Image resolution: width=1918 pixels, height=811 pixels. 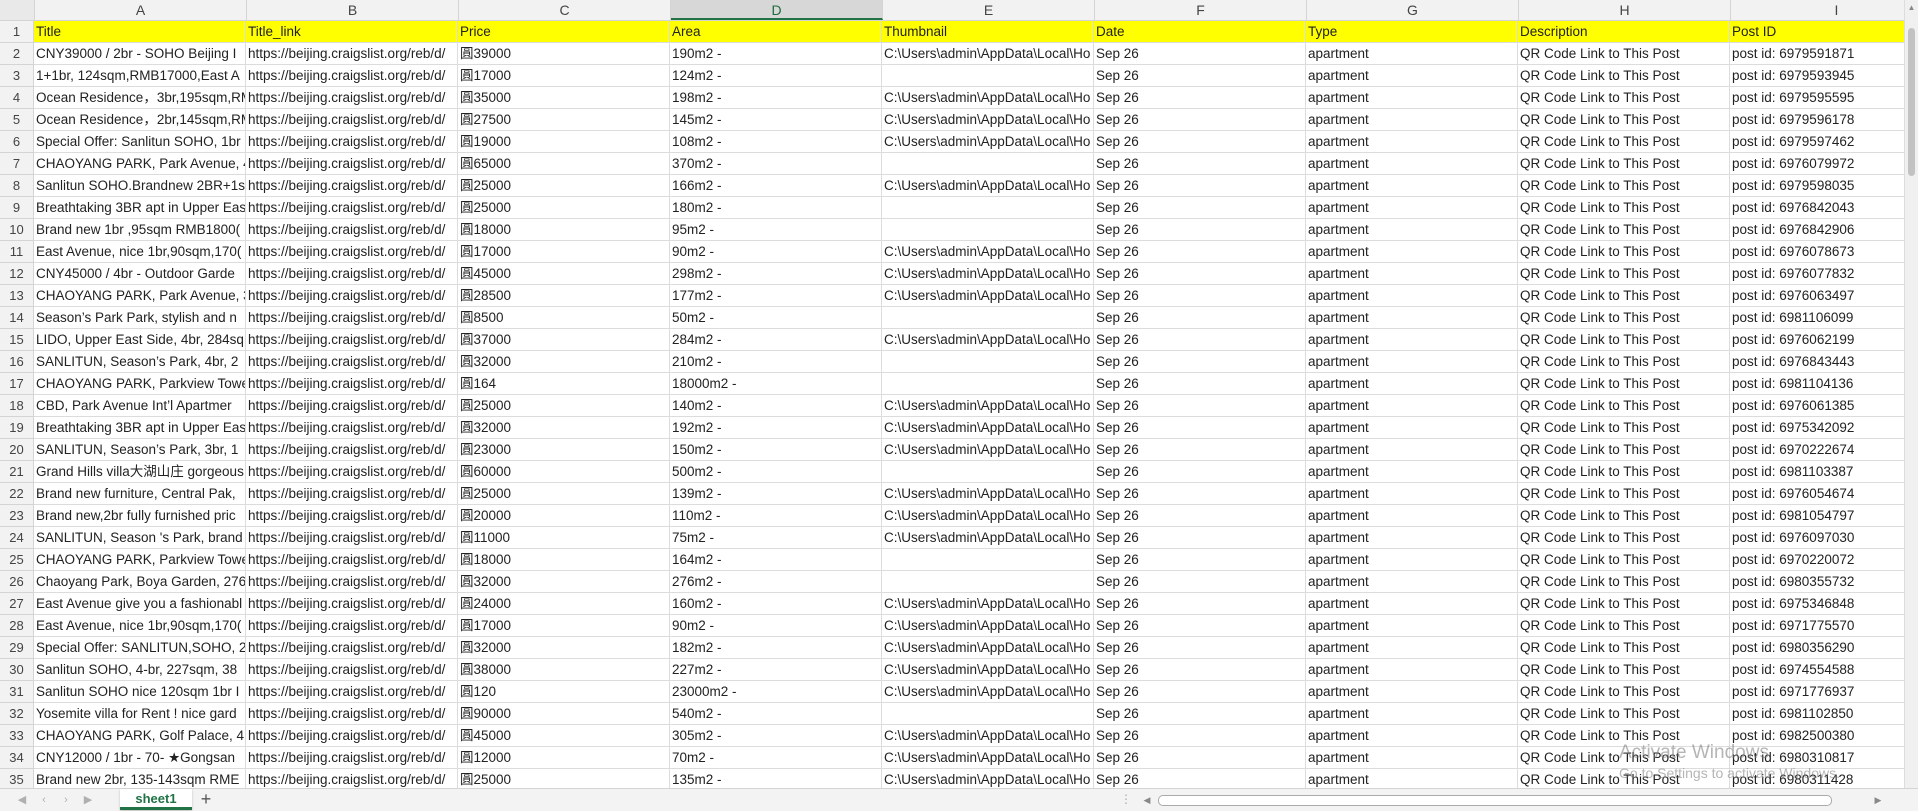 What do you see at coordinates (1824, 538) in the screenshot?
I see `cell-i: post id: 6976097030` at bounding box center [1824, 538].